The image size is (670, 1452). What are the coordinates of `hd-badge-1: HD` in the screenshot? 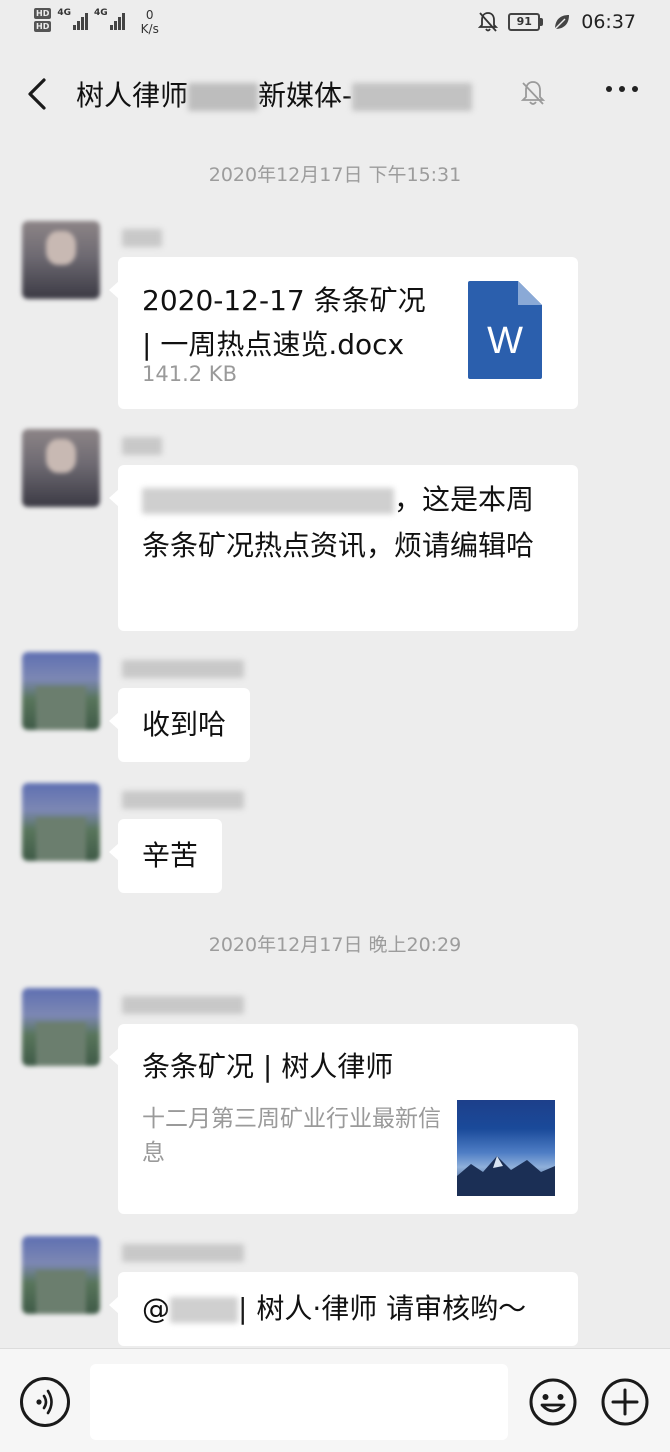 It's located at (43, 13).